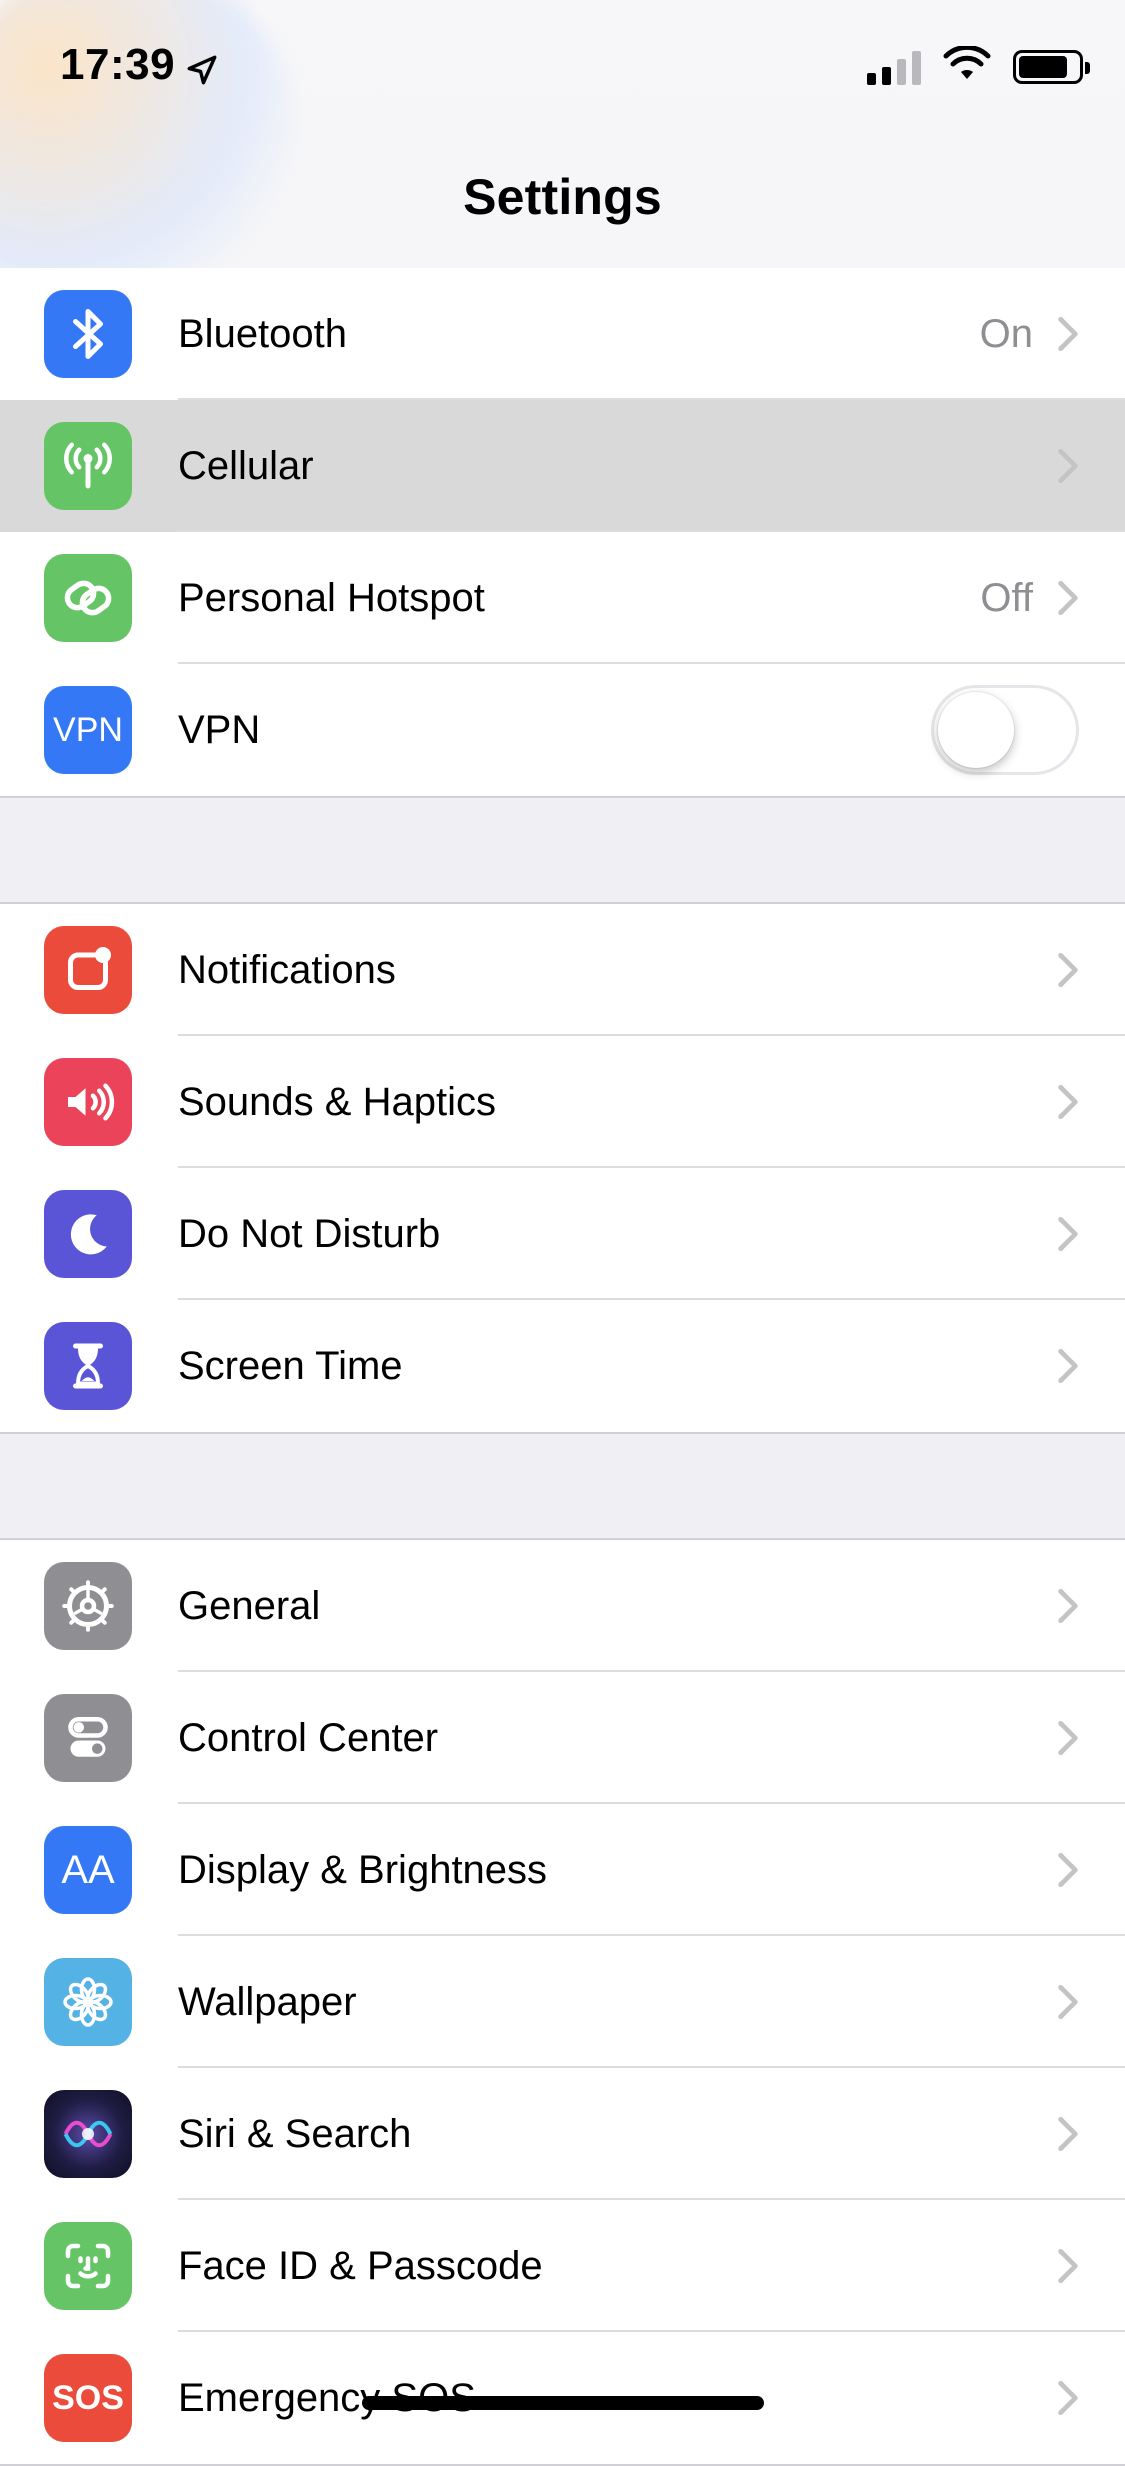 The height and width of the screenshot is (2466, 1125). Describe the element at coordinates (562, 970) in the screenshot. I see `settings-row-notifications: Notifications` at that location.